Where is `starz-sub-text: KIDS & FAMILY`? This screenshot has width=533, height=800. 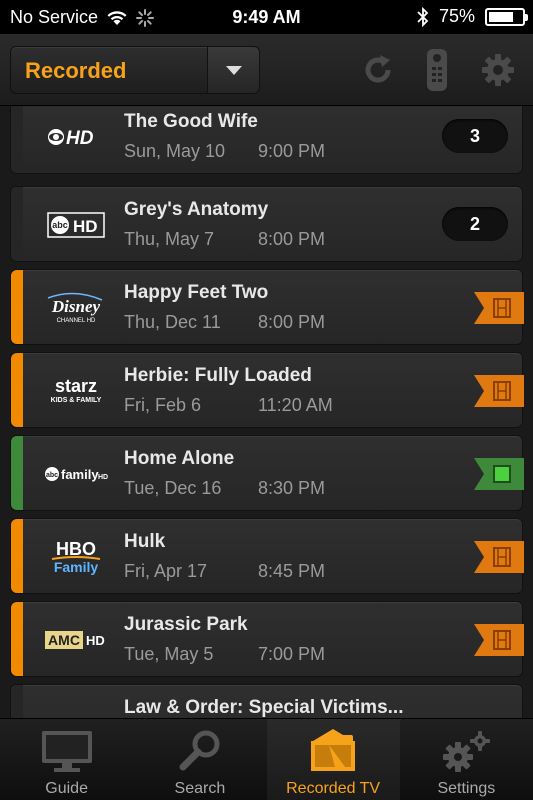
starz-sub-text: KIDS & FAMILY is located at coordinates (76, 400).